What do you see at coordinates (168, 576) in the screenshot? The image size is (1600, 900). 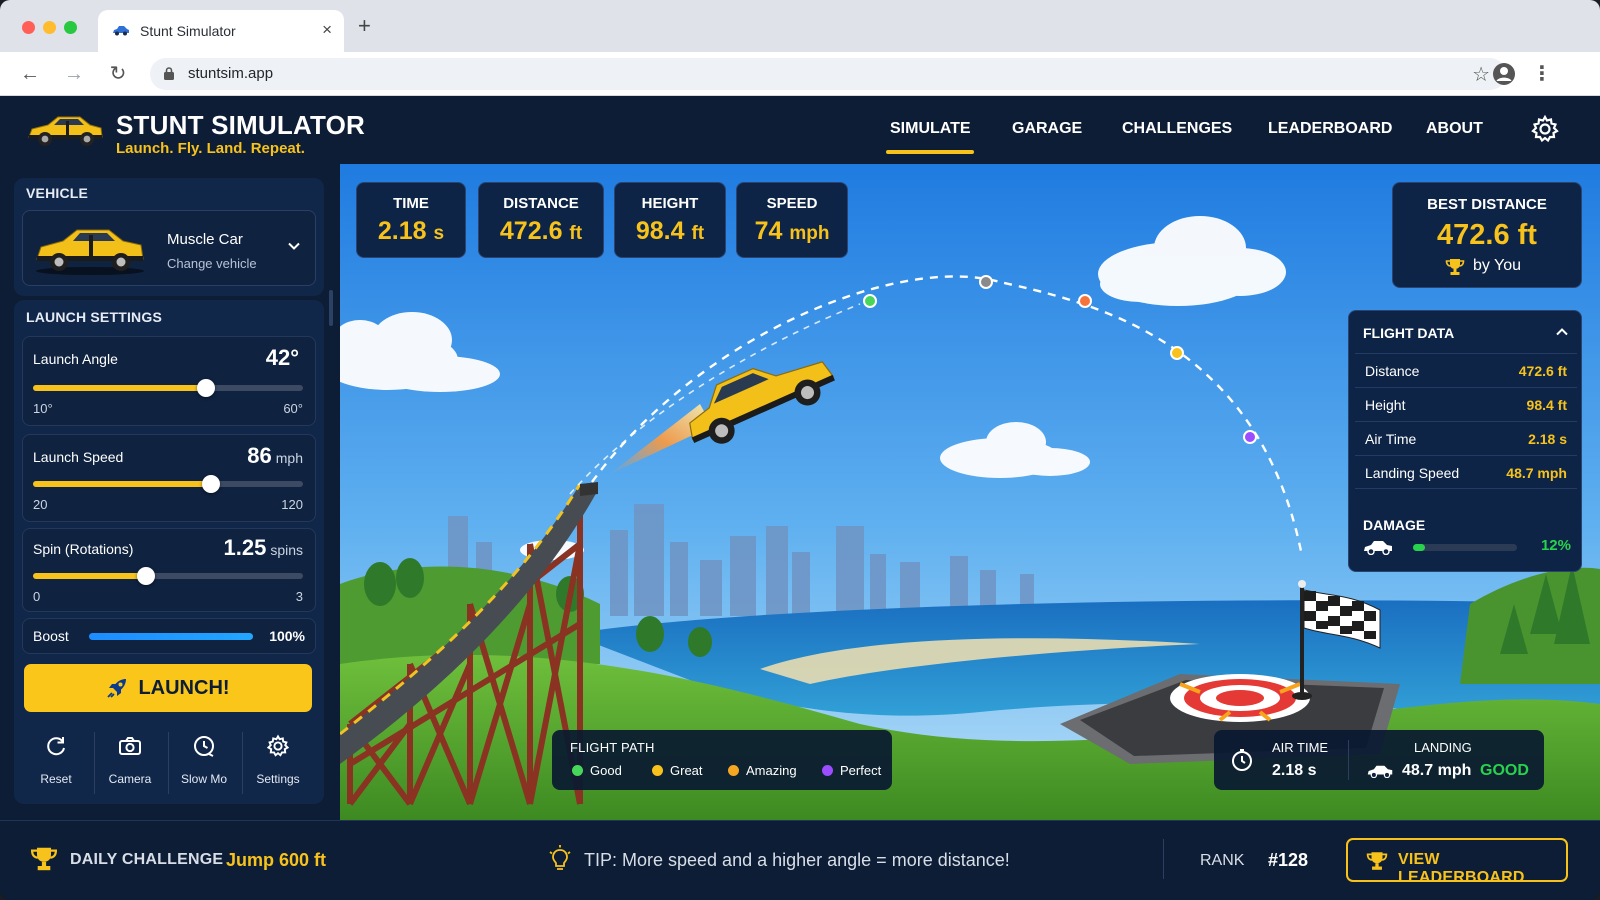 I see `spin-slider` at bounding box center [168, 576].